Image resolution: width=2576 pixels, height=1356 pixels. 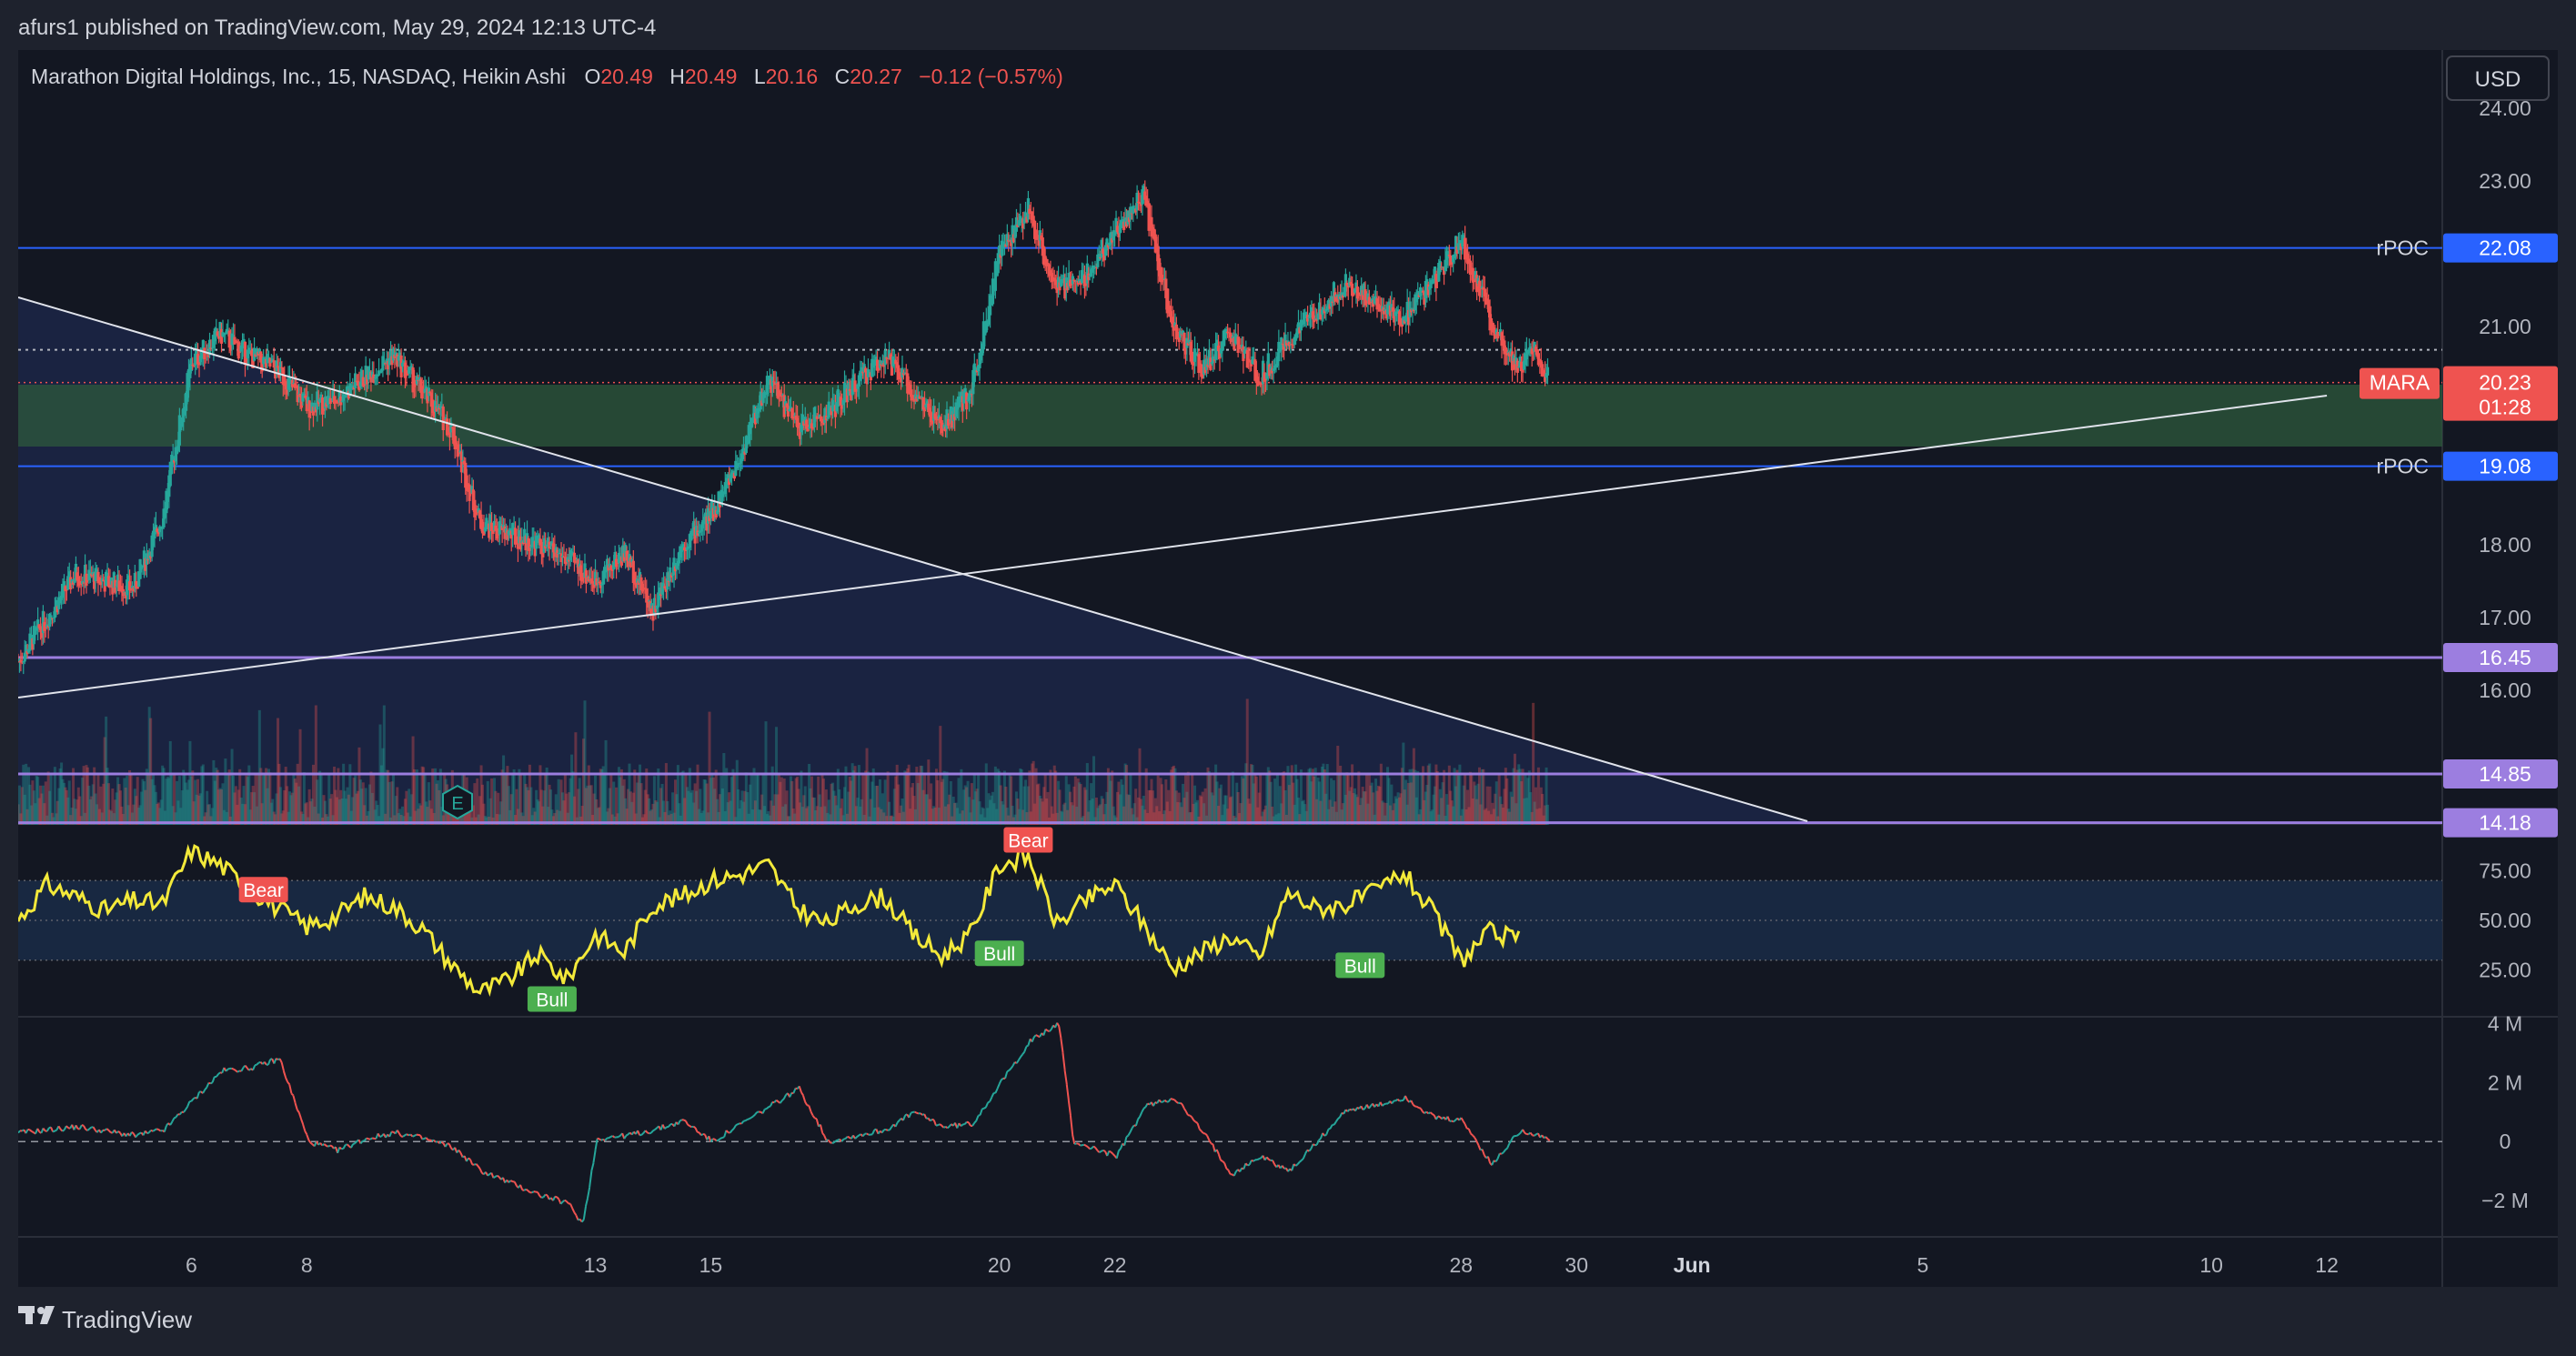 What do you see at coordinates (760, 76) in the screenshot?
I see `low-label: L` at bounding box center [760, 76].